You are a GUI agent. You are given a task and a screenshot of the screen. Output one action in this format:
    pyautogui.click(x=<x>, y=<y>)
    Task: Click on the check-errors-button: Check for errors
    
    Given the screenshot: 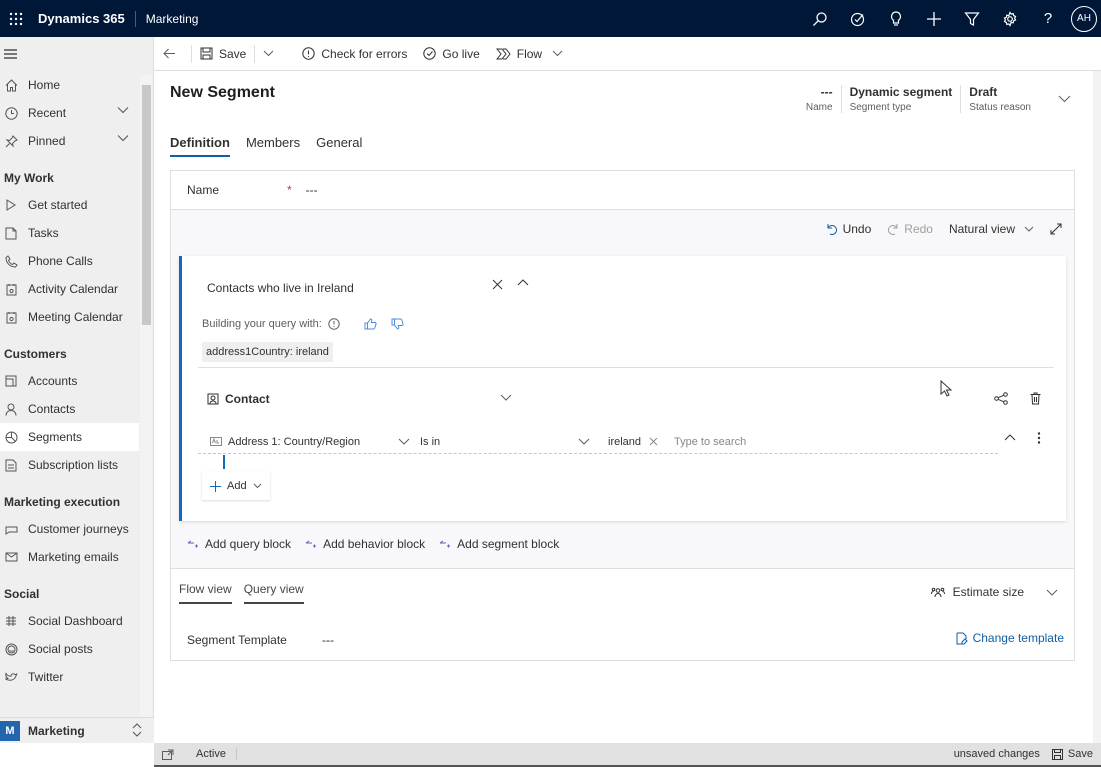 What is the action you would take?
    pyautogui.click(x=354, y=54)
    